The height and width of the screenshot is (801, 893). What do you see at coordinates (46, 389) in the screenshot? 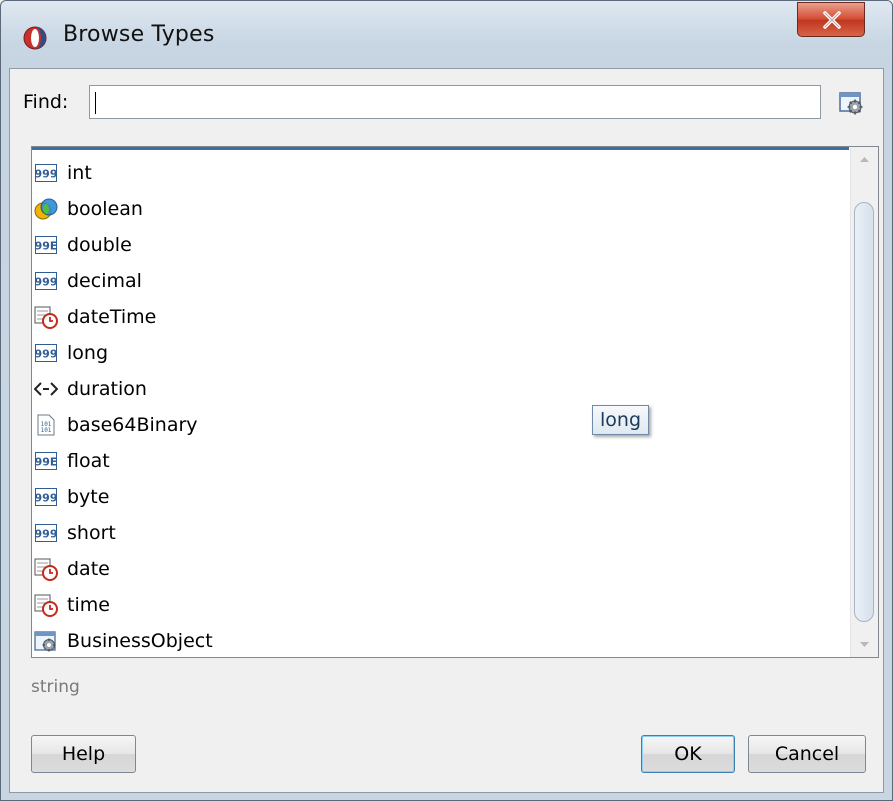
I see `duration-arrows-icon` at bounding box center [46, 389].